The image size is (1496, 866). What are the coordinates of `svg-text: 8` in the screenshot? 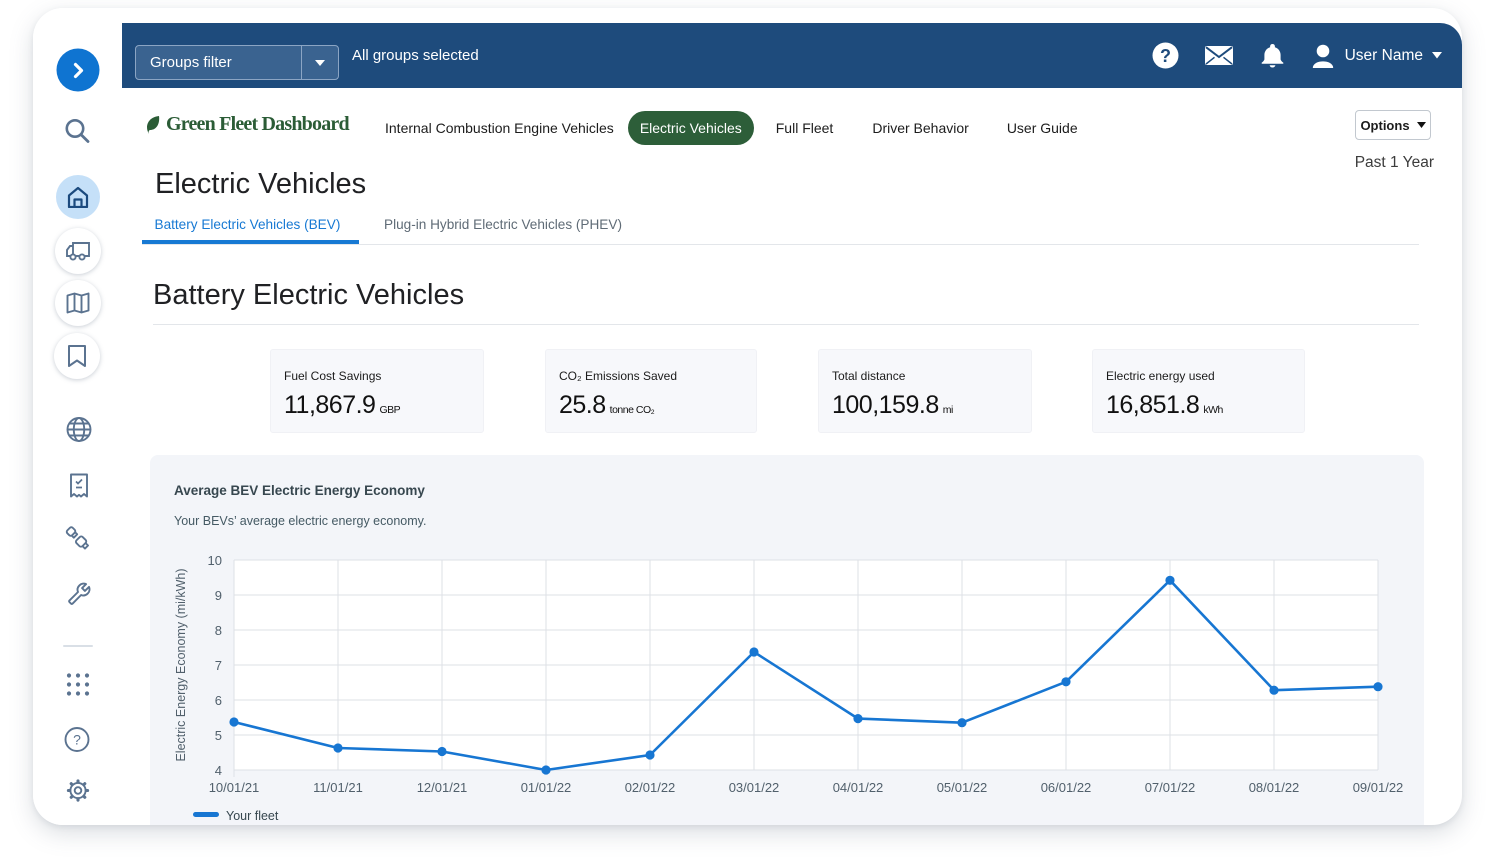 It's located at (218, 630).